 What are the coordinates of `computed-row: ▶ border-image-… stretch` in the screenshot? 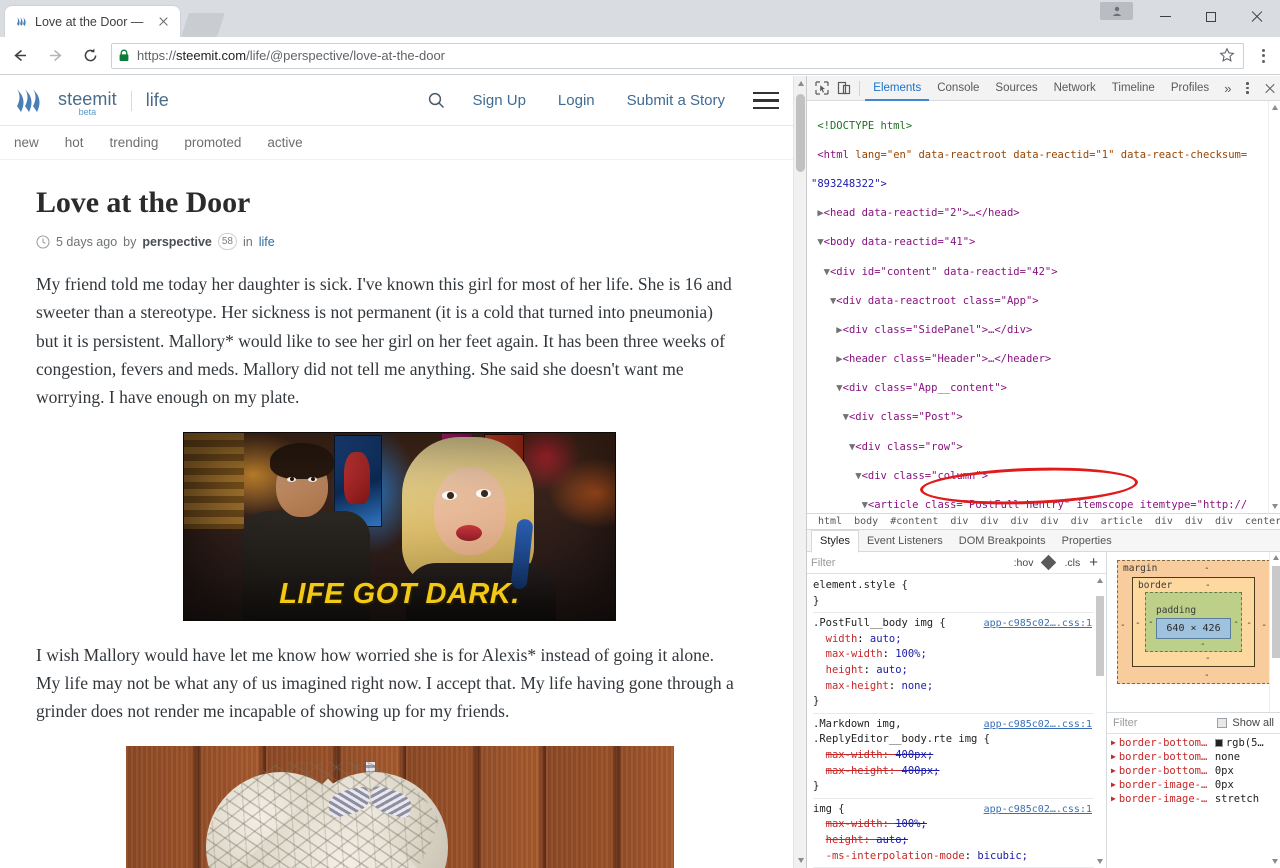 It's located at (1193, 799).